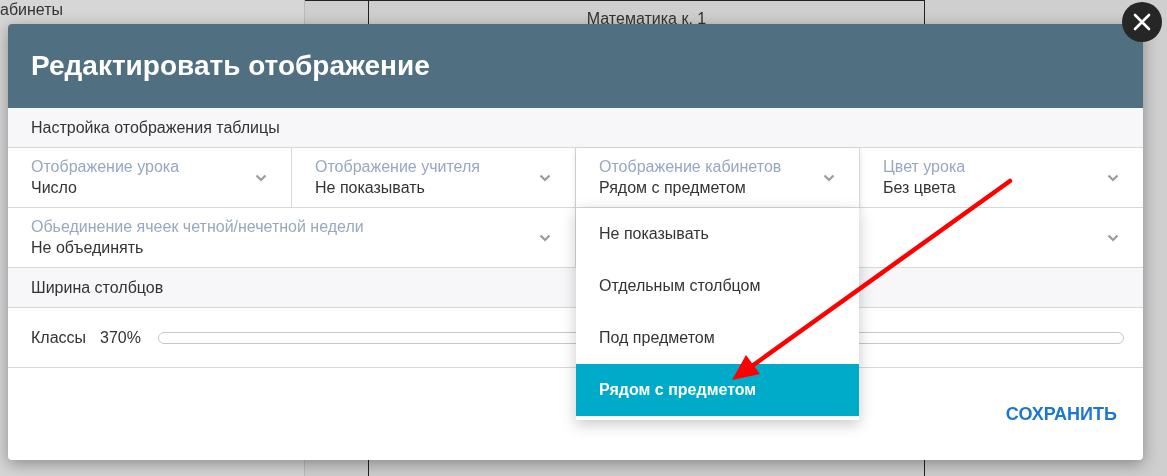 The image size is (1167, 476). I want to click on save-button: СОХРАНИТЬ, so click(1061, 414).